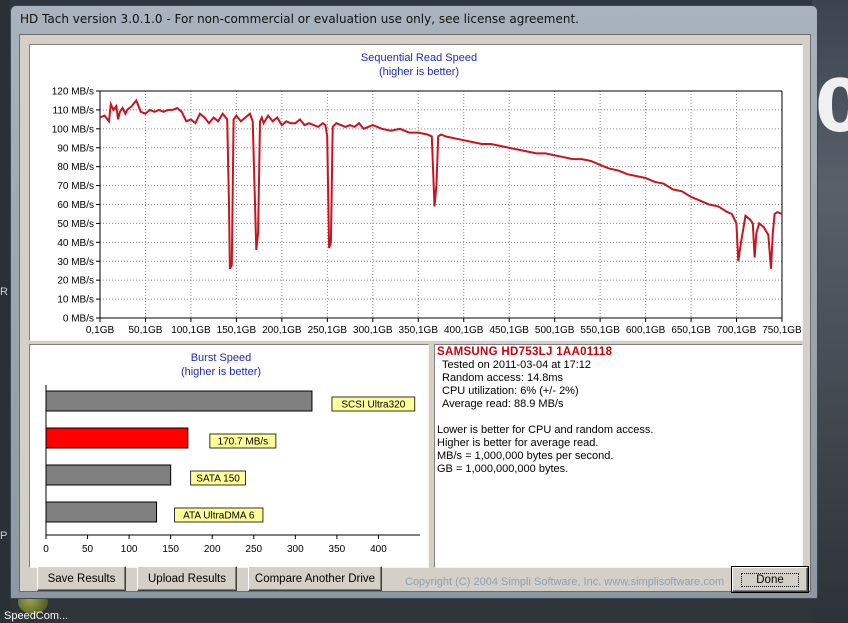 The height and width of the screenshot is (623, 848). Describe the element at coordinates (782, 330) in the screenshot. I see `x-tick-label: 750,1GB` at that location.